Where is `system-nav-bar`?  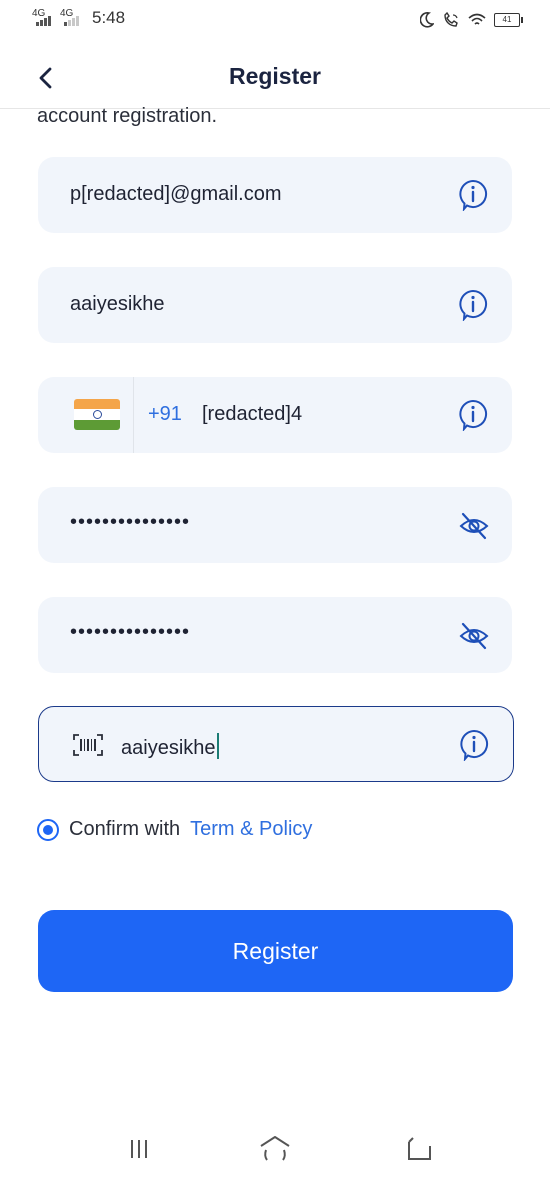
system-nav-bar is located at coordinates (275, 1149).